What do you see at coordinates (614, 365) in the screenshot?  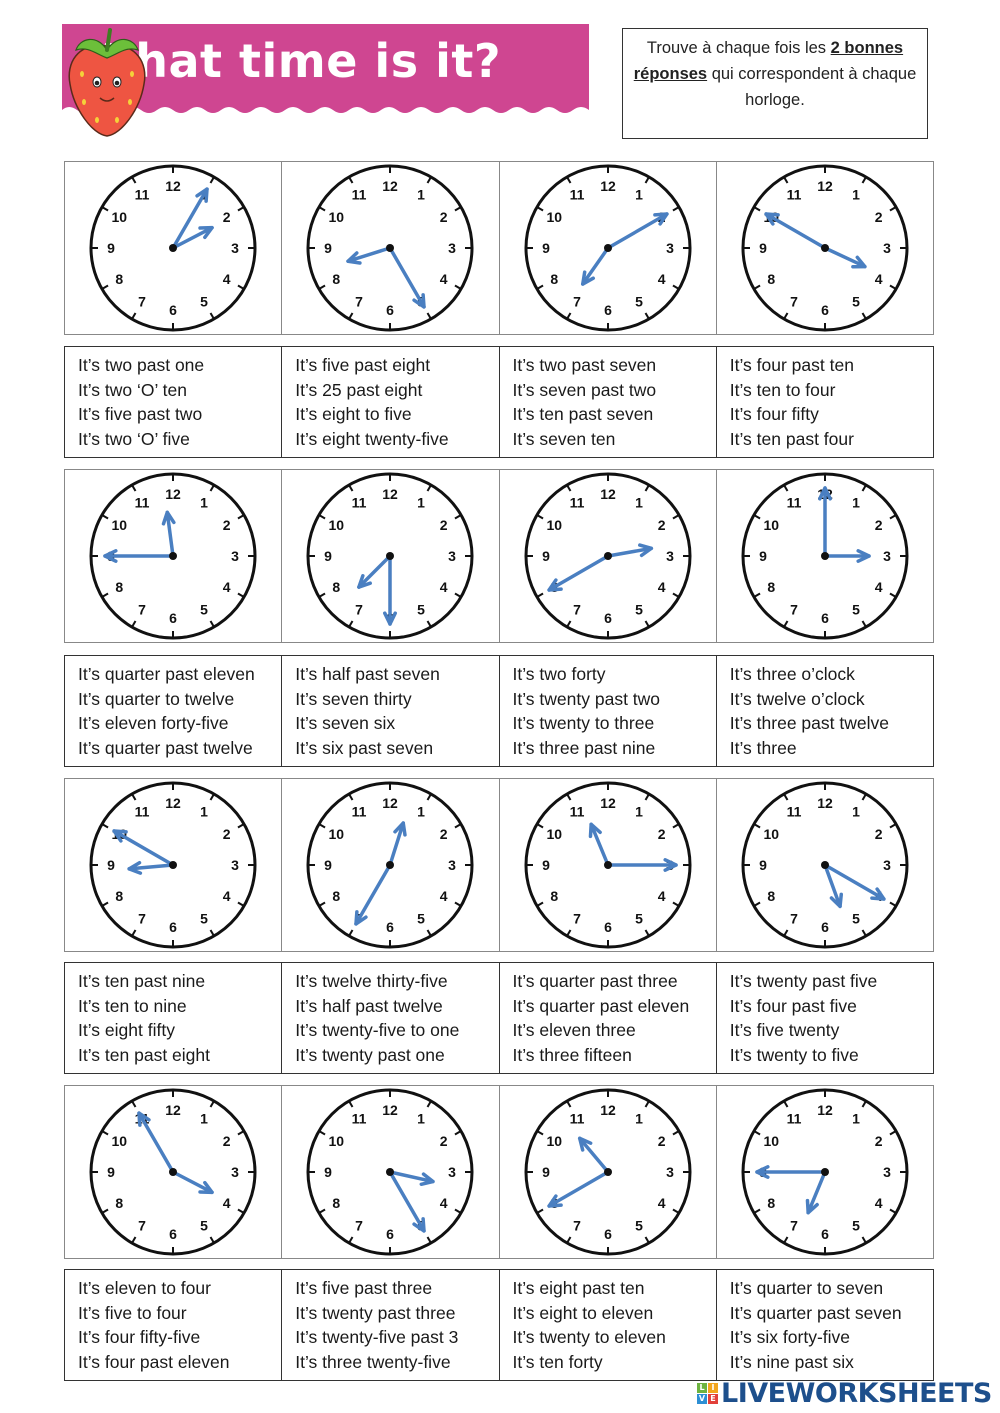 I see `answer-option: It’s two past seven` at bounding box center [614, 365].